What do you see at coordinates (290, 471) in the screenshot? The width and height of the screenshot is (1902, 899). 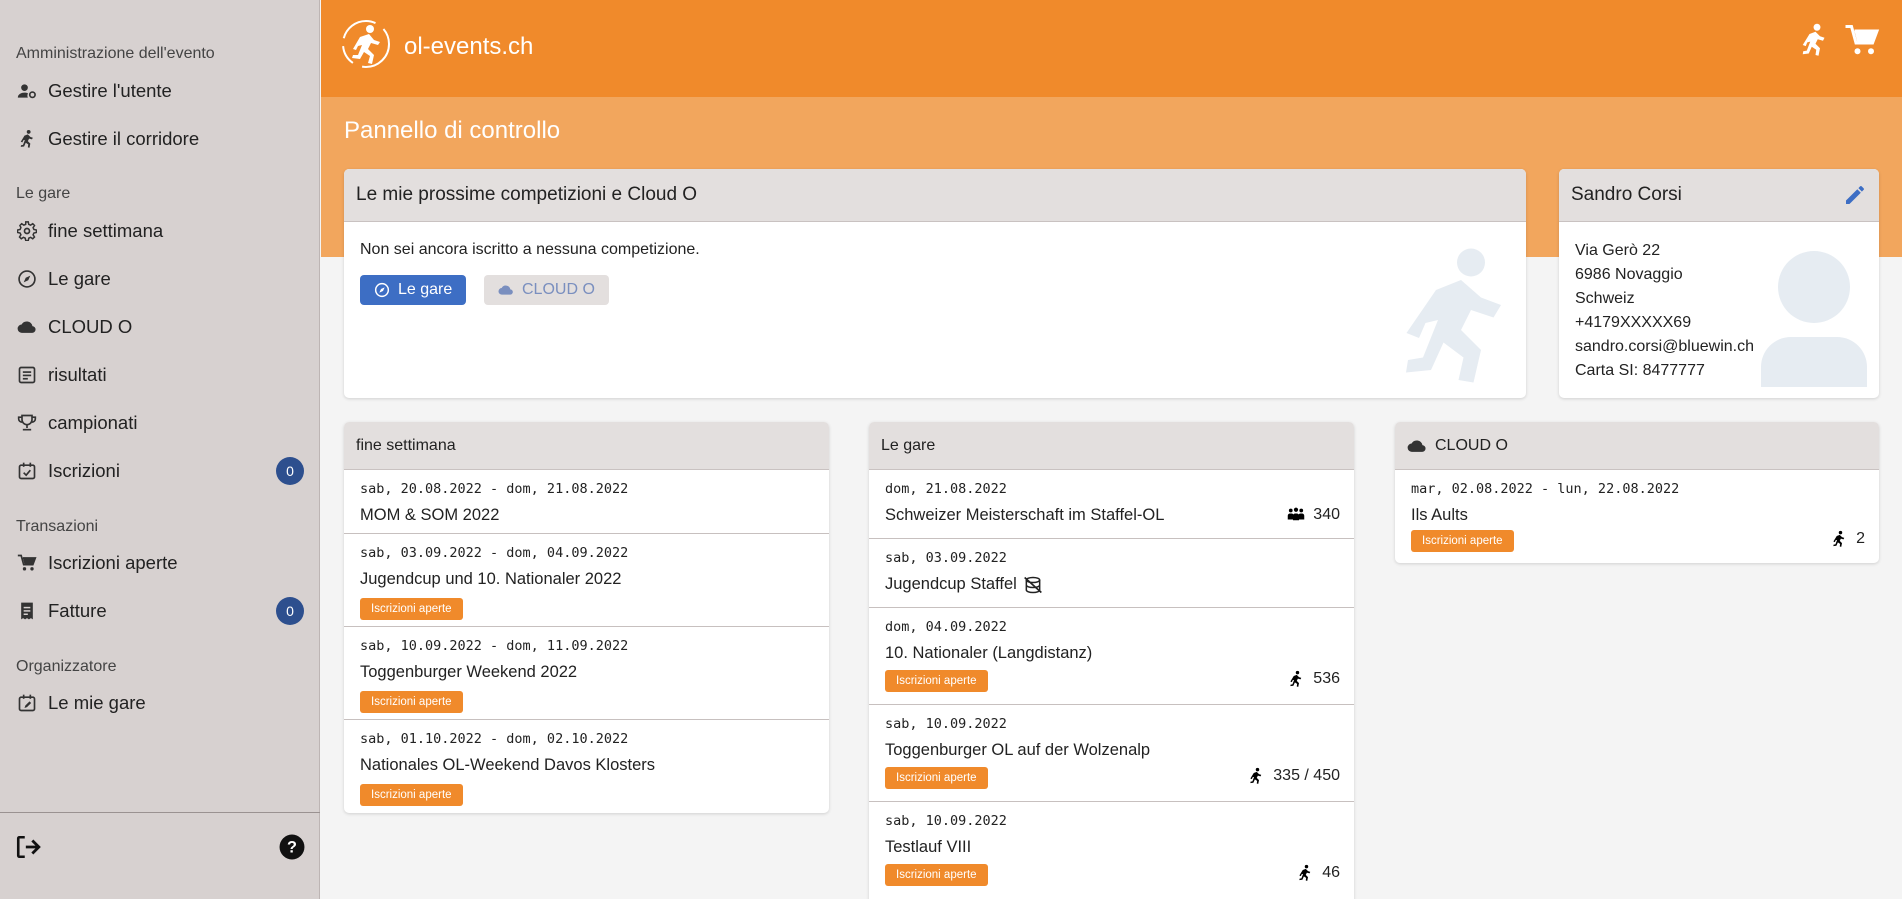 I see `registrations-count-badge: 0` at bounding box center [290, 471].